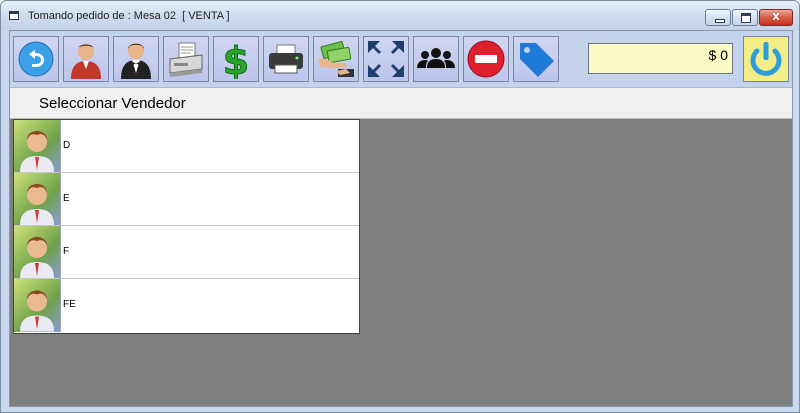 This screenshot has height=413, width=800. I want to click on tag-icon, so click(537, 60).